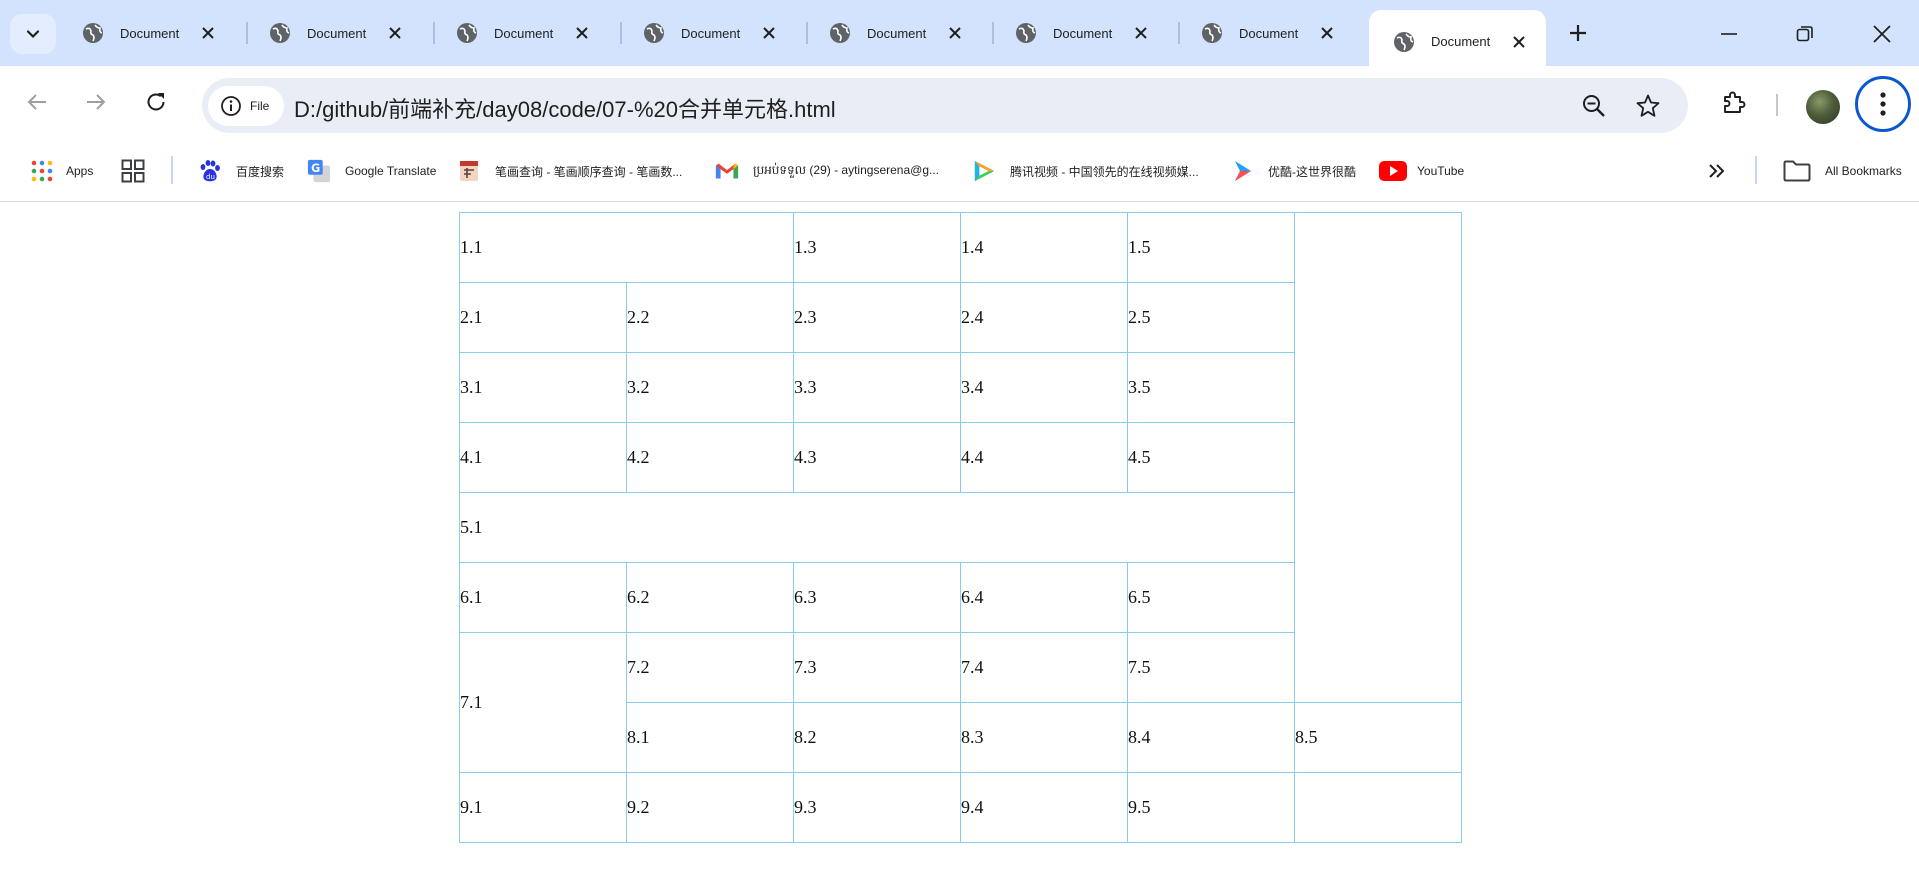  I want to click on bookmark-tab-groups, so click(133, 171).